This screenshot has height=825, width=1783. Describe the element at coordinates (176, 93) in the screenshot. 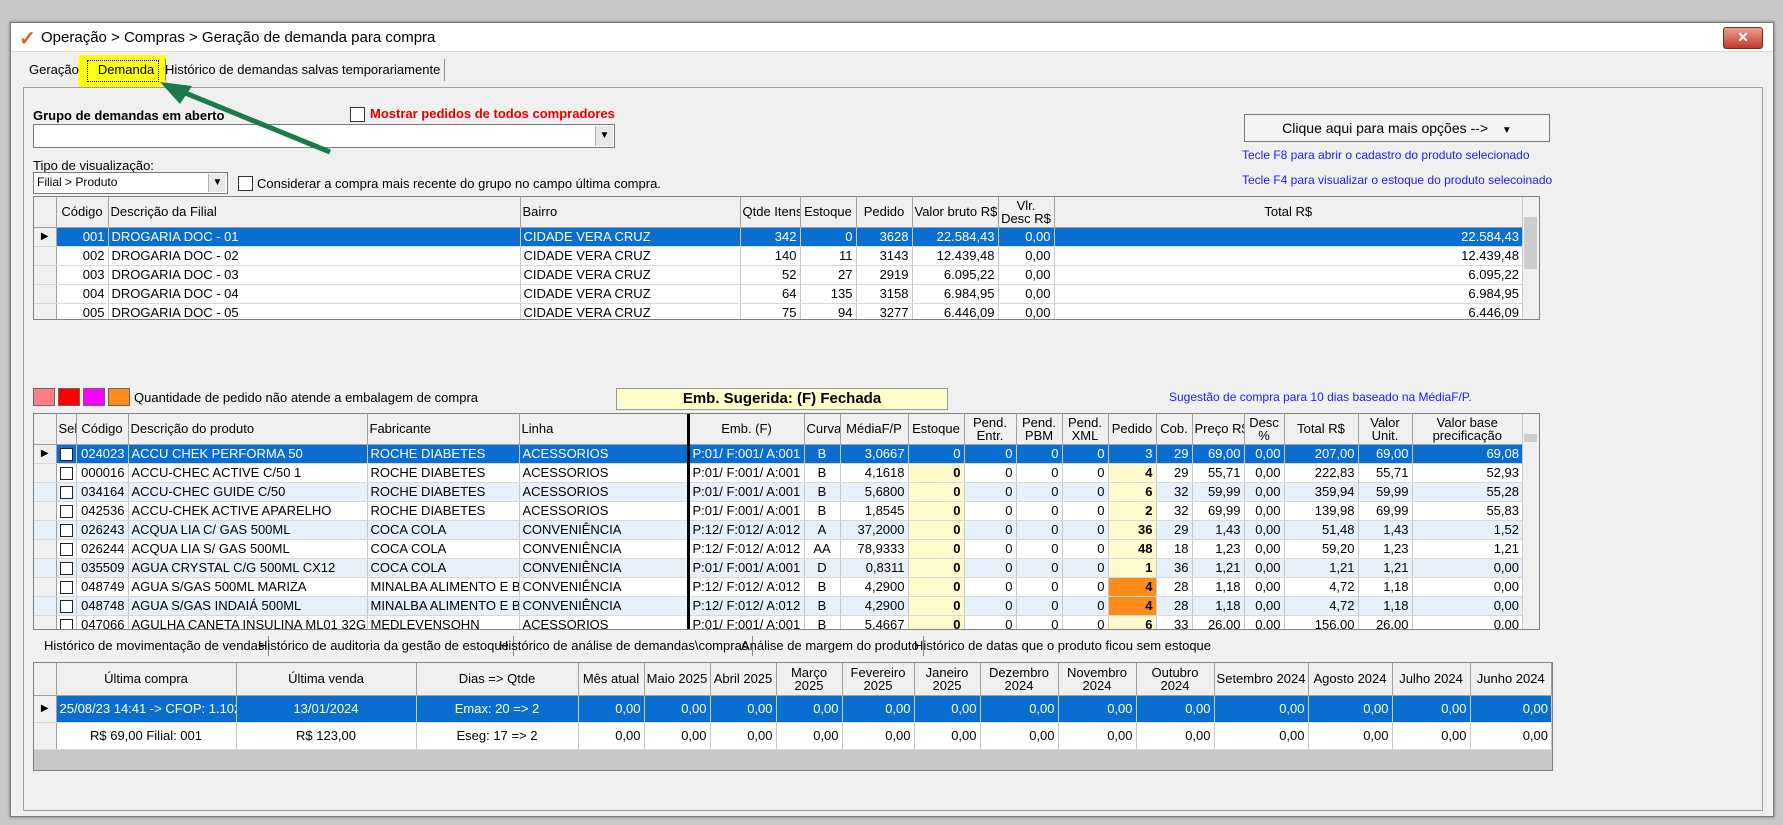

I see `arrow-head` at that location.